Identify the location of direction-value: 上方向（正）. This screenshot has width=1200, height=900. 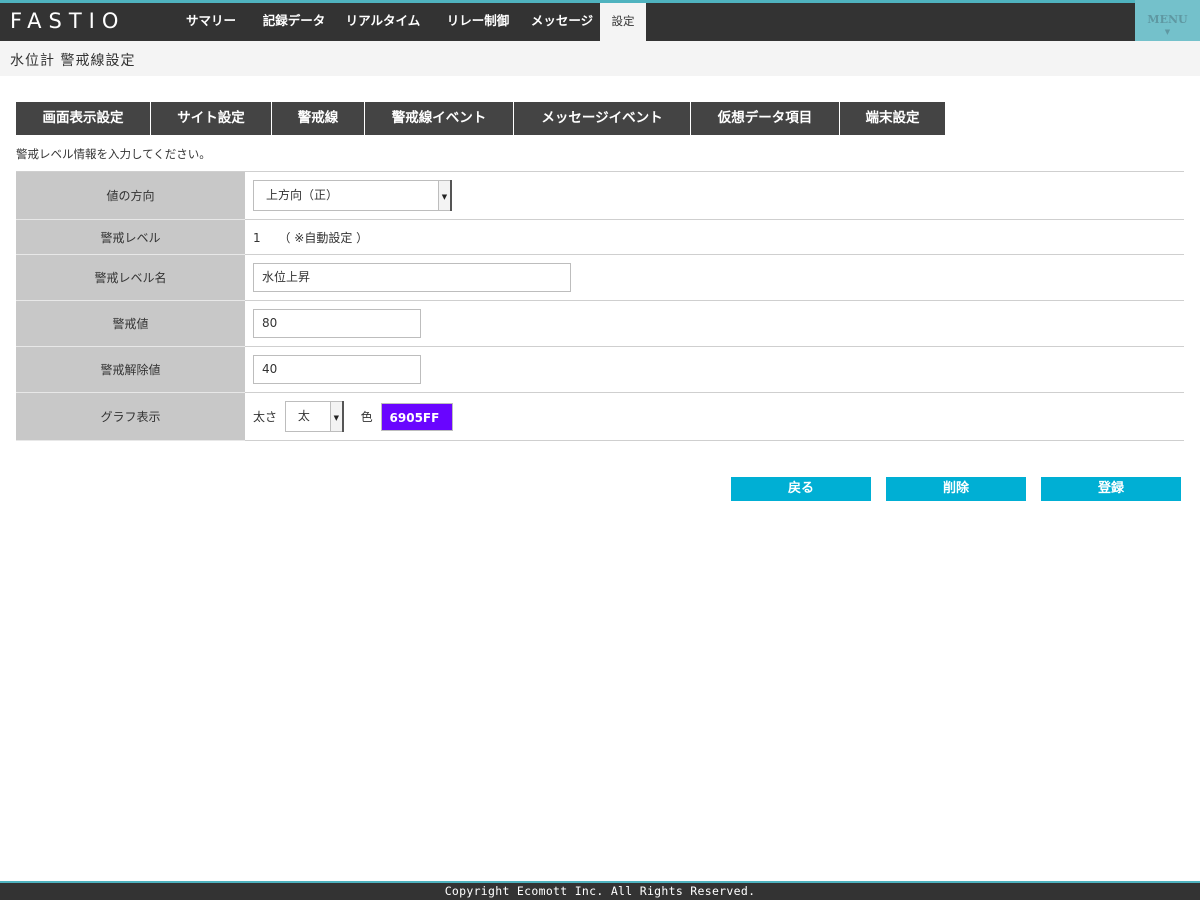
(302, 195).